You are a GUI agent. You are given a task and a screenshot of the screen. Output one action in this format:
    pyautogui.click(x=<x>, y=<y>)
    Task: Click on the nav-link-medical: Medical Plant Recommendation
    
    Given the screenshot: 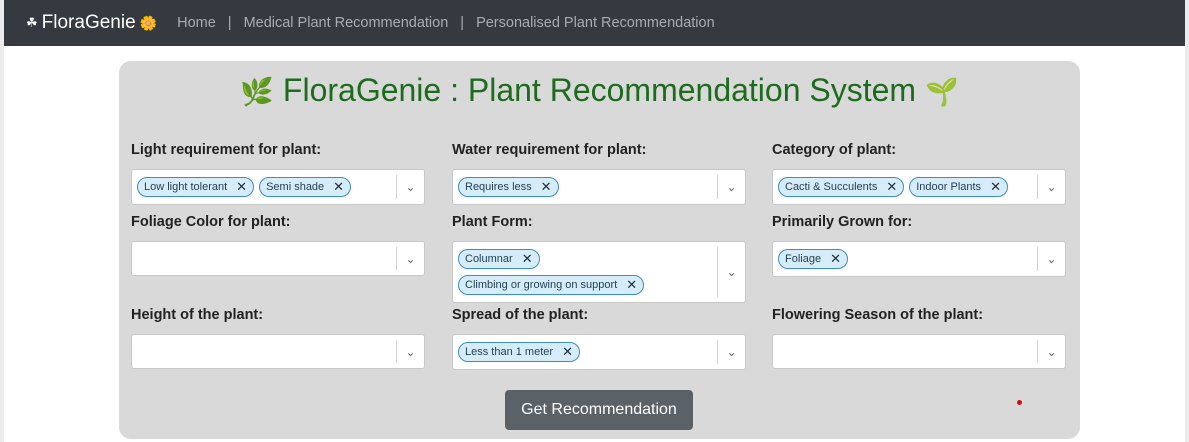 What is the action you would take?
    pyautogui.click(x=346, y=23)
    